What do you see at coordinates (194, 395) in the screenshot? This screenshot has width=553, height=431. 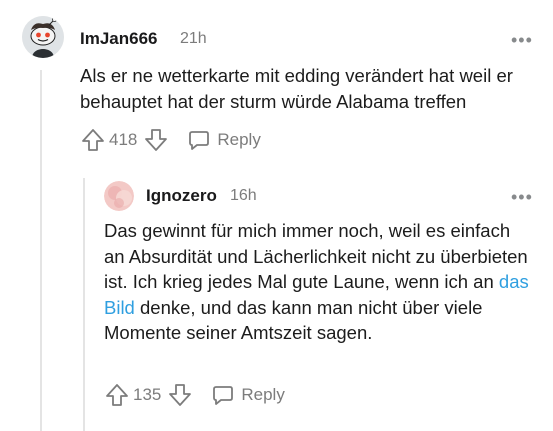 I see `comment-actions: 135 Reply` at bounding box center [194, 395].